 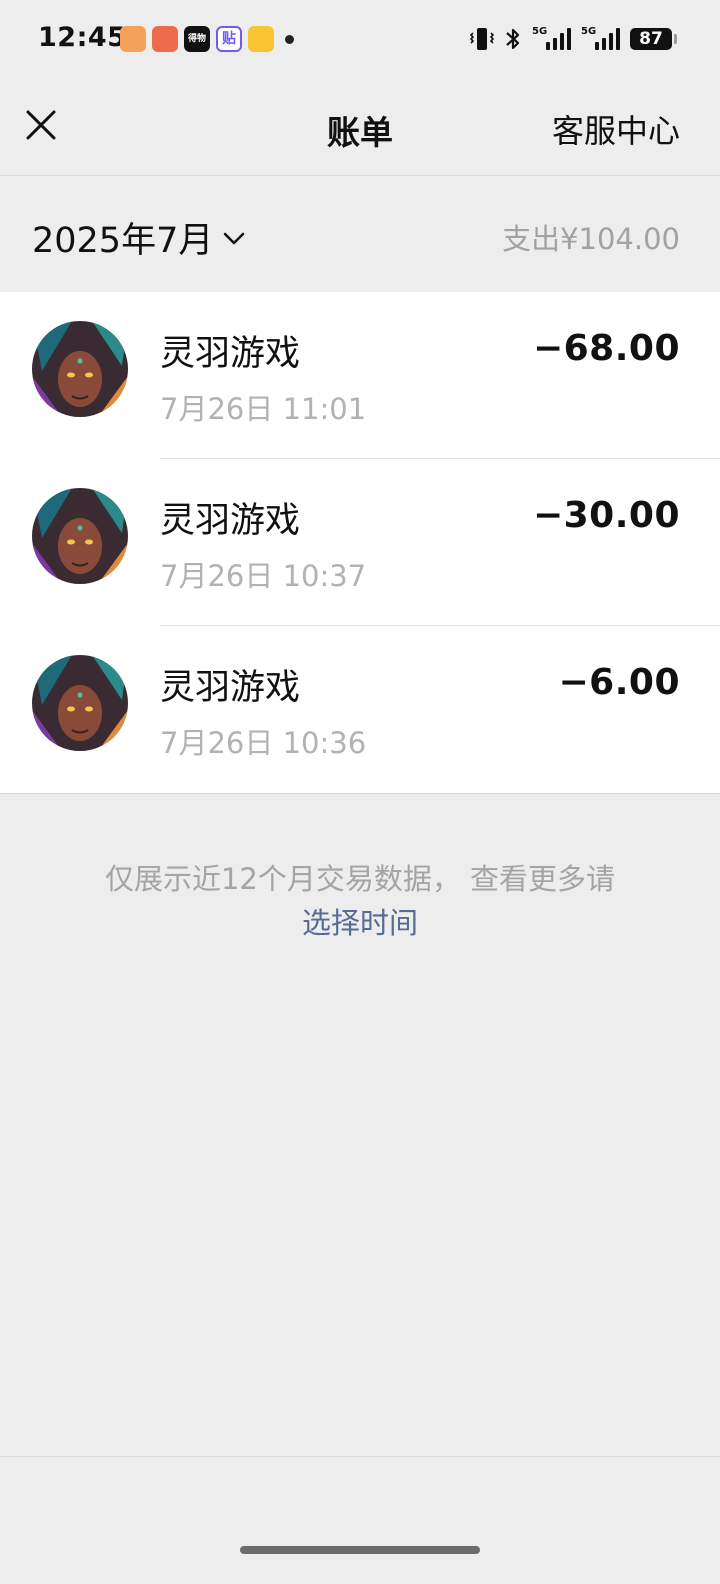 What do you see at coordinates (360, 128) in the screenshot?
I see `nav-bar: 账单 客服中心` at bounding box center [360, 128].